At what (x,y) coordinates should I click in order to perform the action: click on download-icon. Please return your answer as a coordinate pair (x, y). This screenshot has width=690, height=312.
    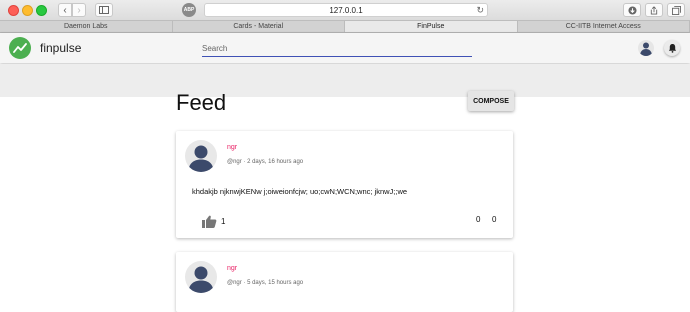
    Looking at the image, I should click on (632, 10).